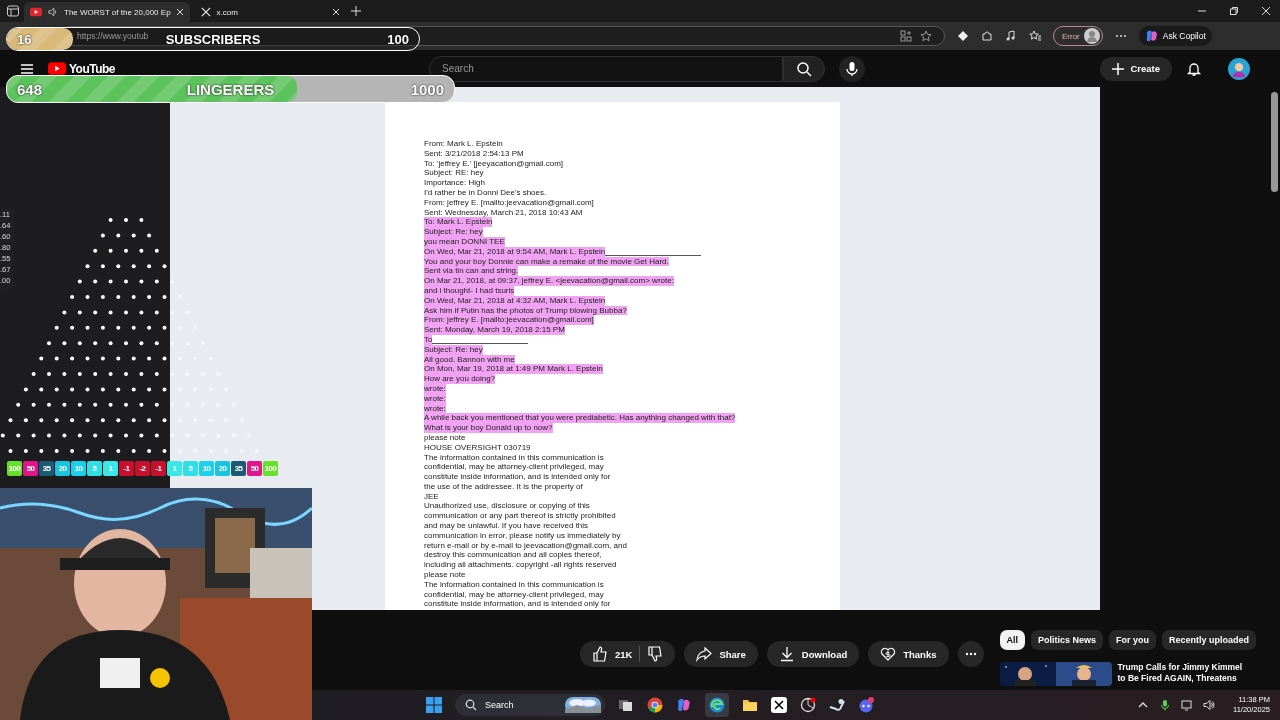  I want to click on goal-count: 648, so click(30, 89).